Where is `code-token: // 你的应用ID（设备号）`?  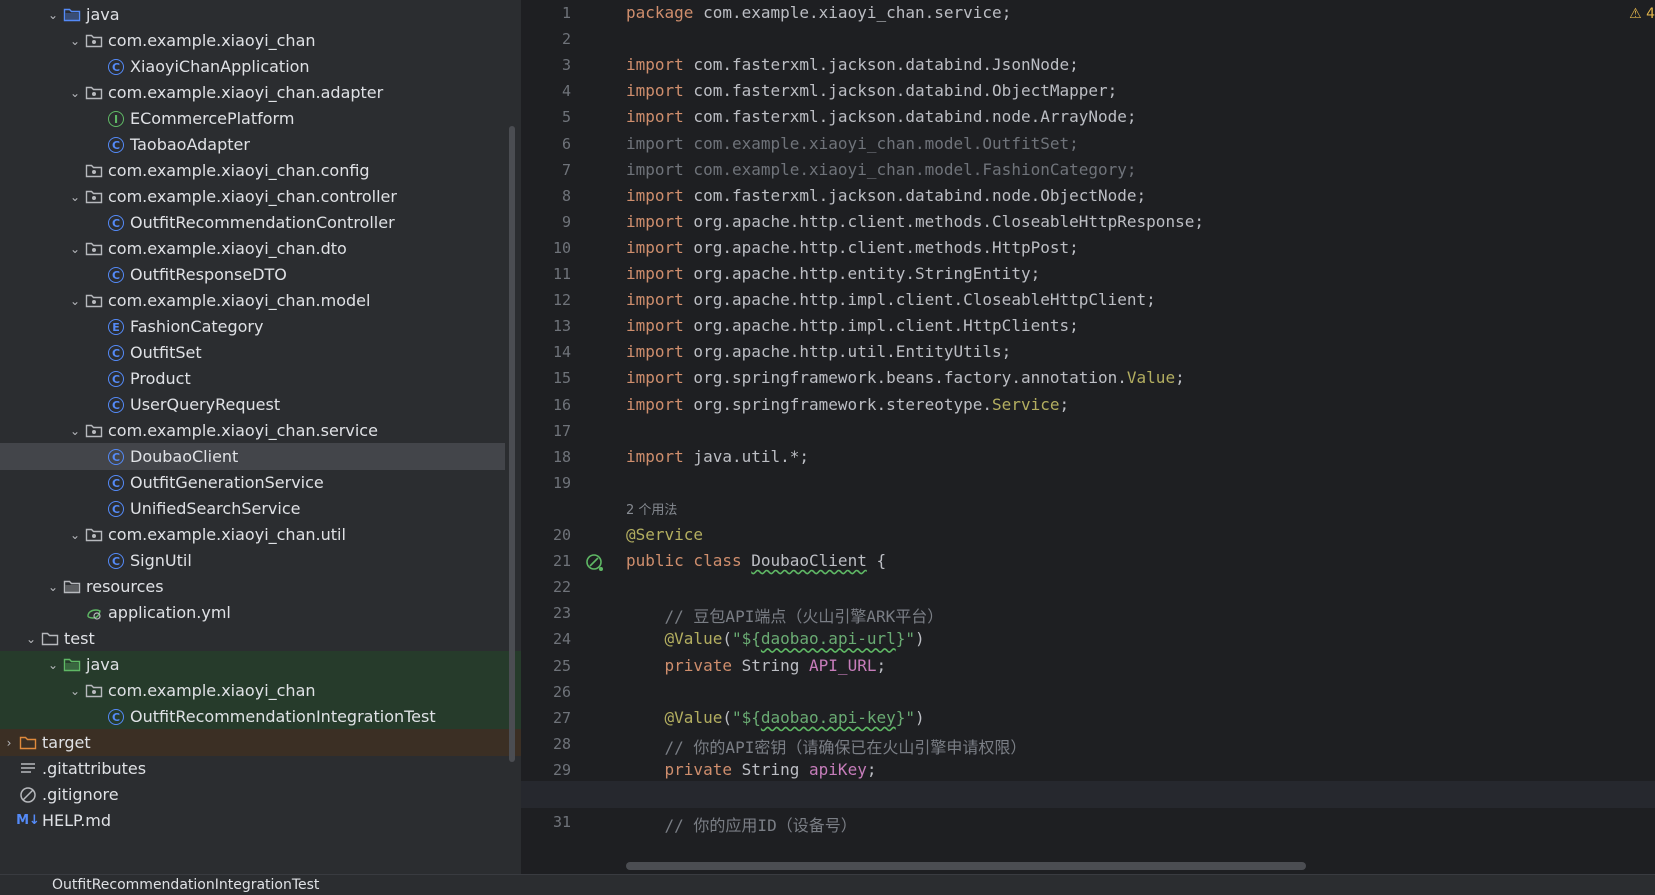
code-token: // 你的应用ID（设备号） is located at coordinates (741, 826).